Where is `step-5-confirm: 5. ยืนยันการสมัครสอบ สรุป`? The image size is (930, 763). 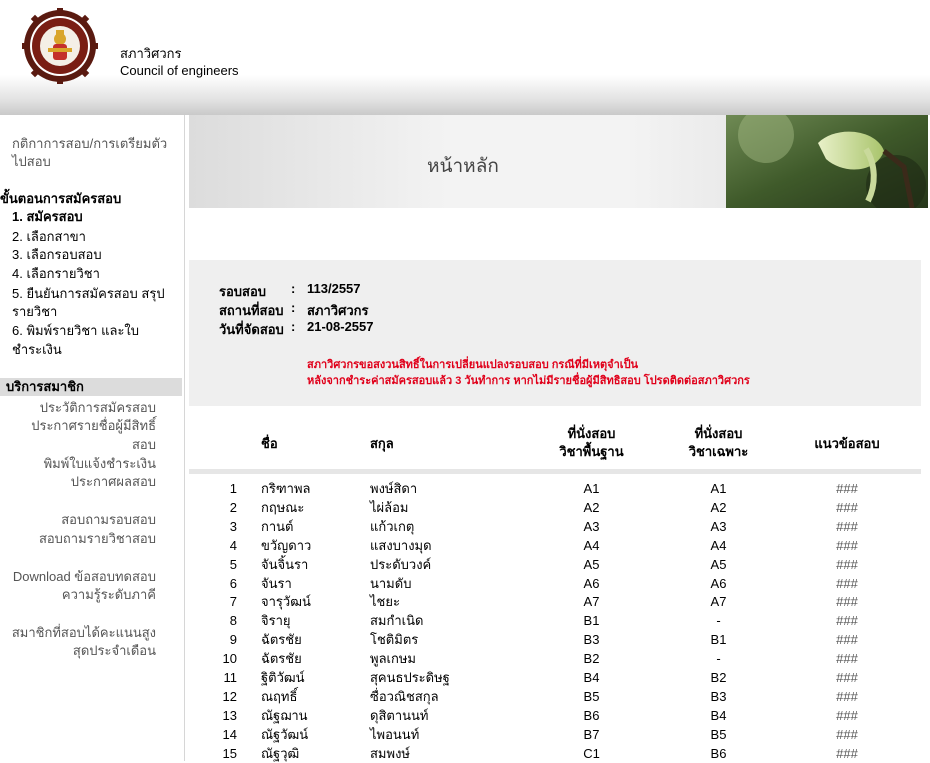 step-5-confirm: 5. ยืนยันการสมัครสอบ สรุป is located at coordinates (88, 294).